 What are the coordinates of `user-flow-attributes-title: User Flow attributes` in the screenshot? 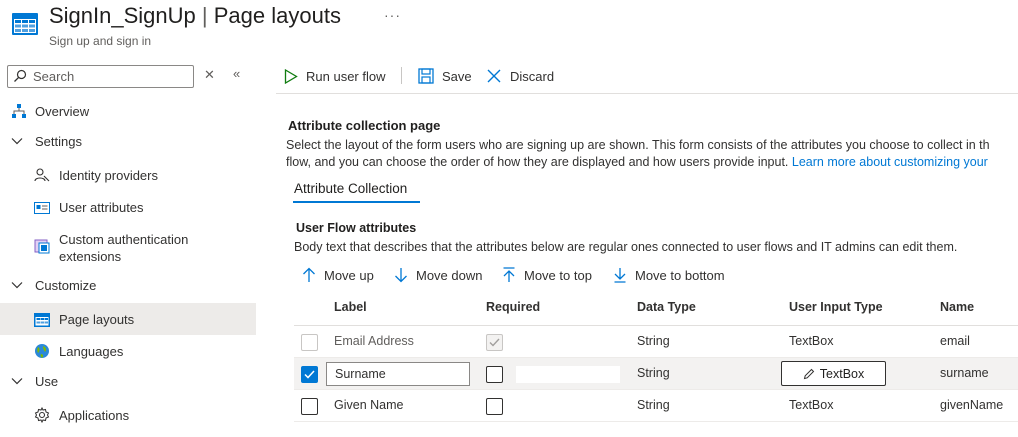 It's located at (356, 228).